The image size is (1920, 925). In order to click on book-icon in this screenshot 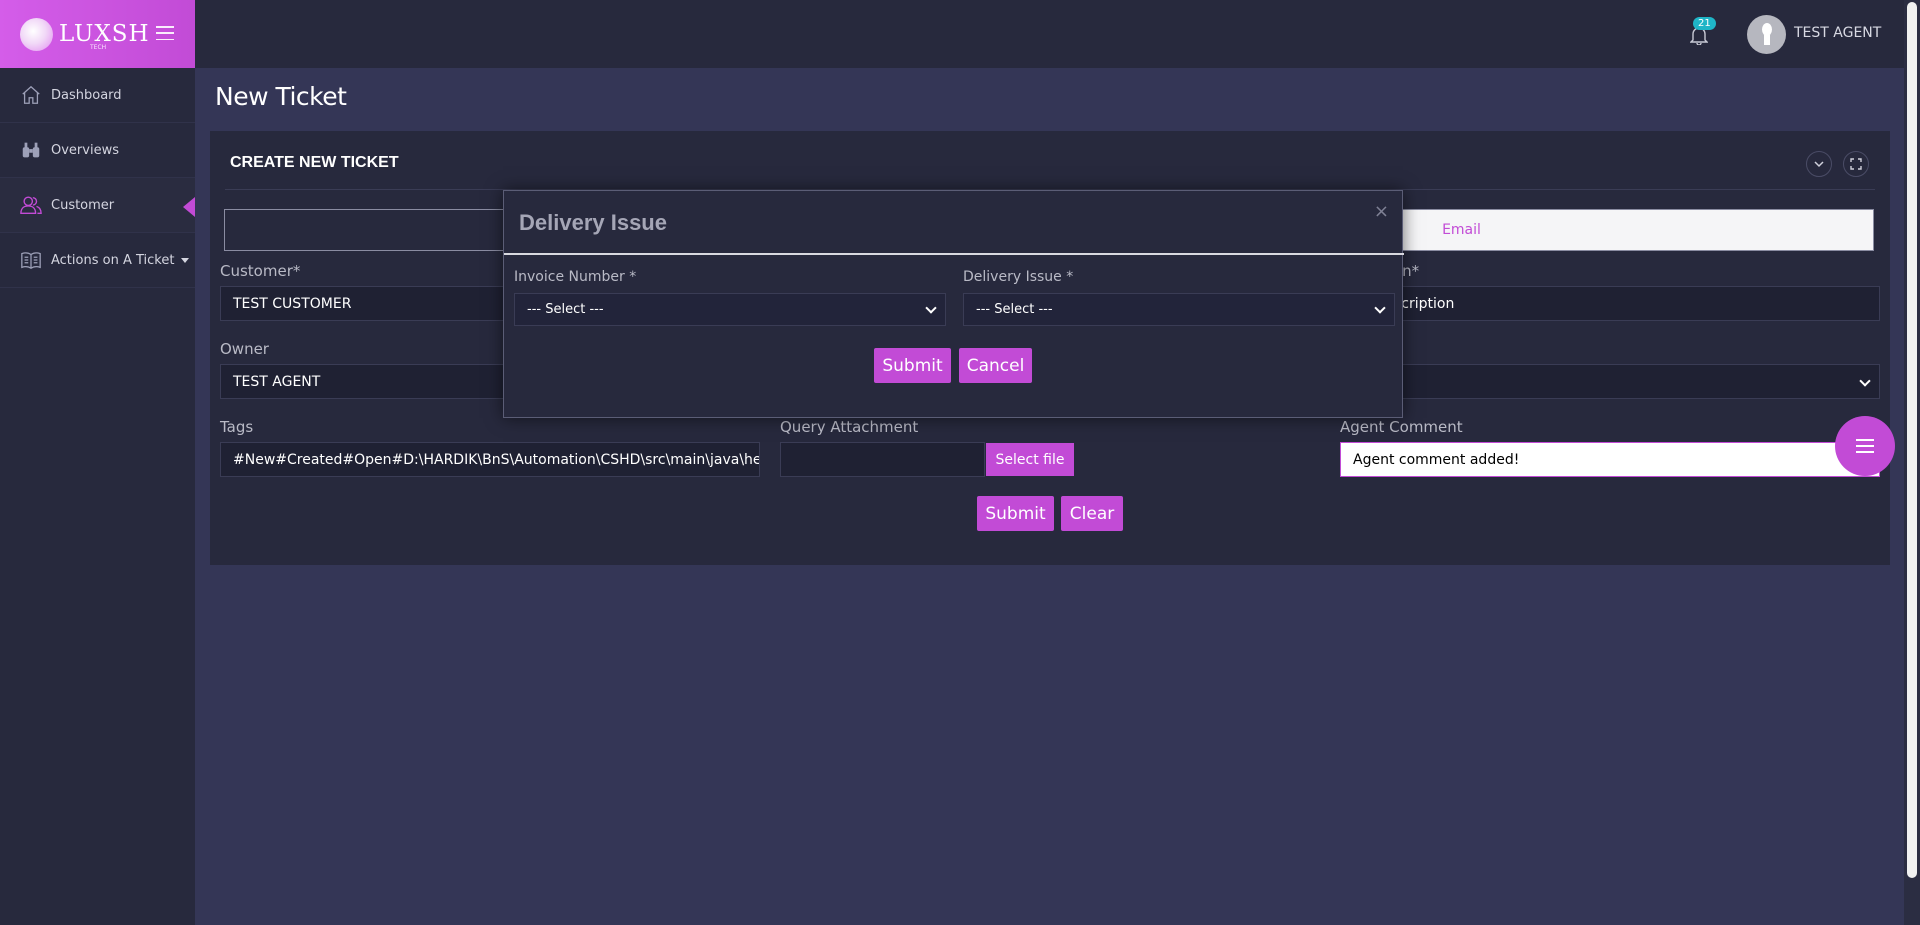, I will do `click(31, 260)`.